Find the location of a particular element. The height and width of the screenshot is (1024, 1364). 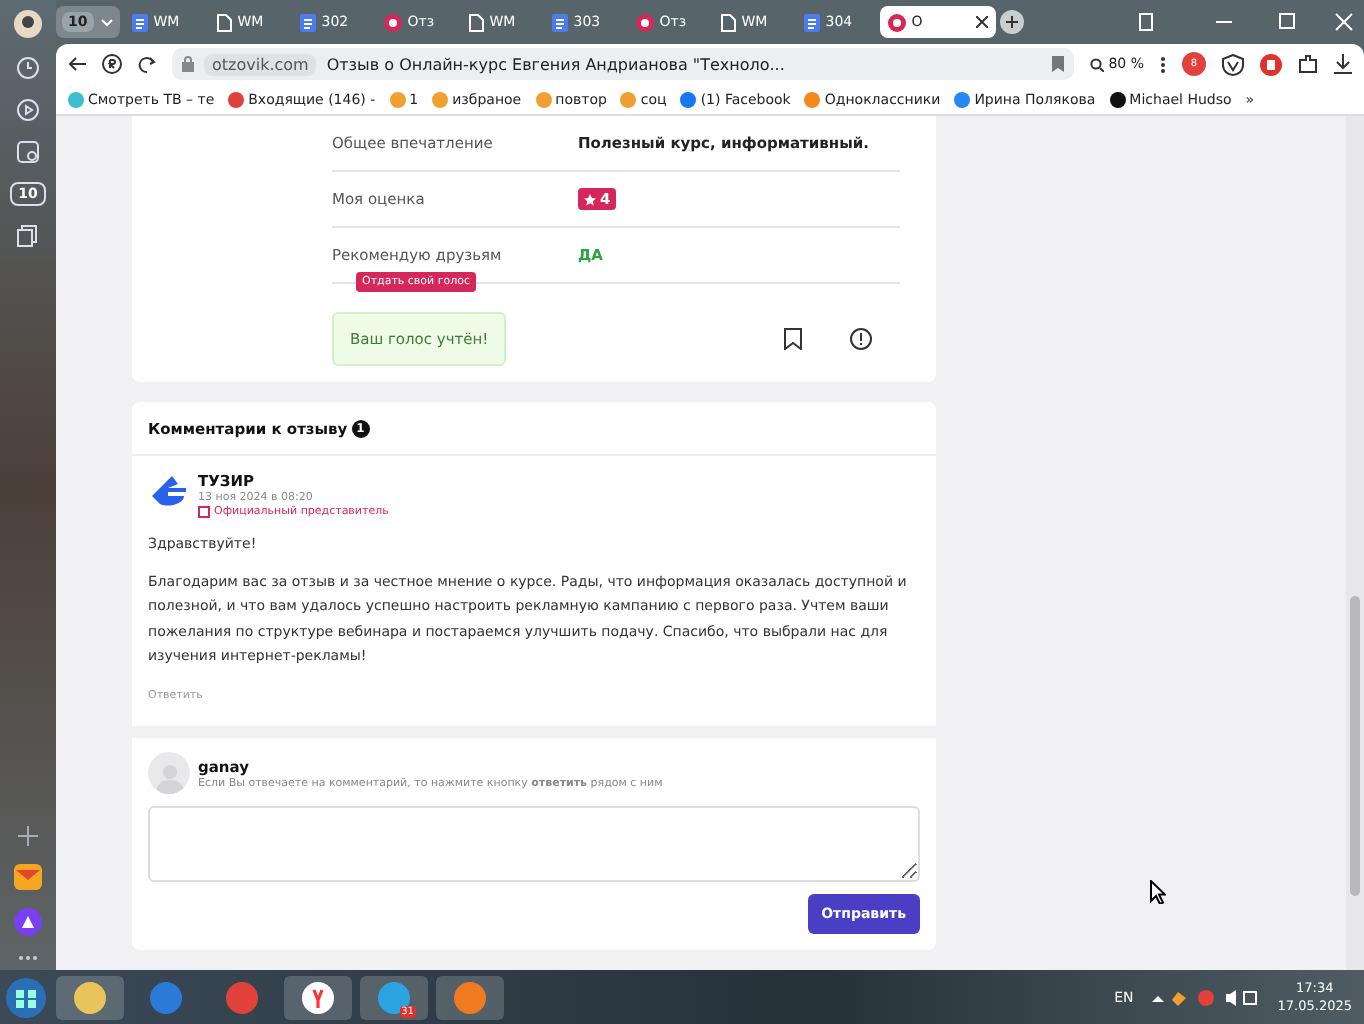

comment-input is located at coordinates (534, 844).